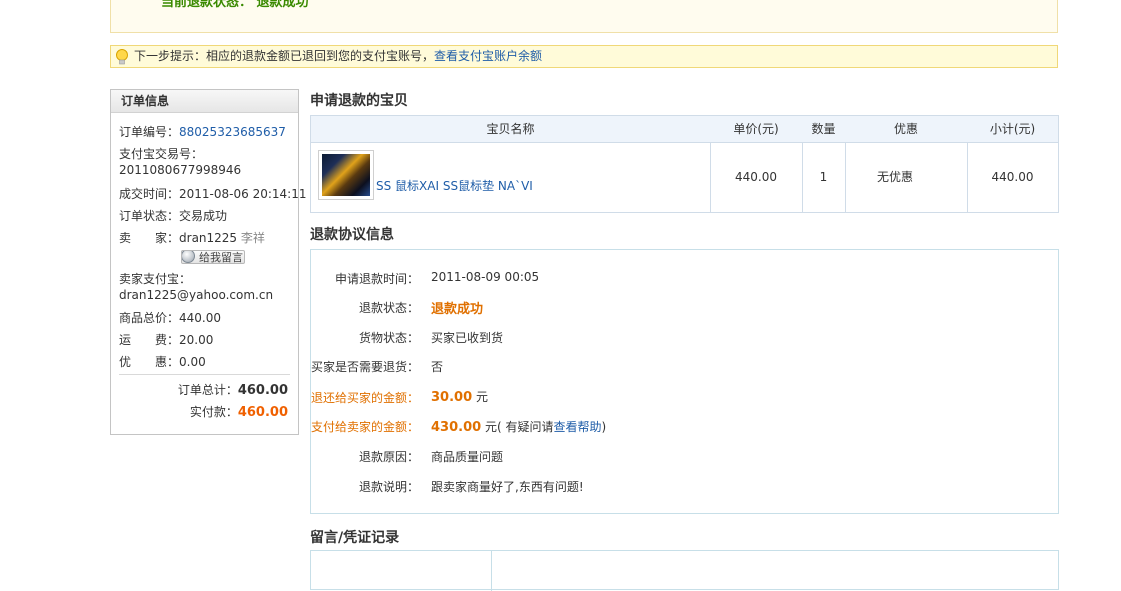 Image resolution: width=1121 pixels, height=591 pixels. I want to click on order-info-title: 订单信息, so click(204, 101).